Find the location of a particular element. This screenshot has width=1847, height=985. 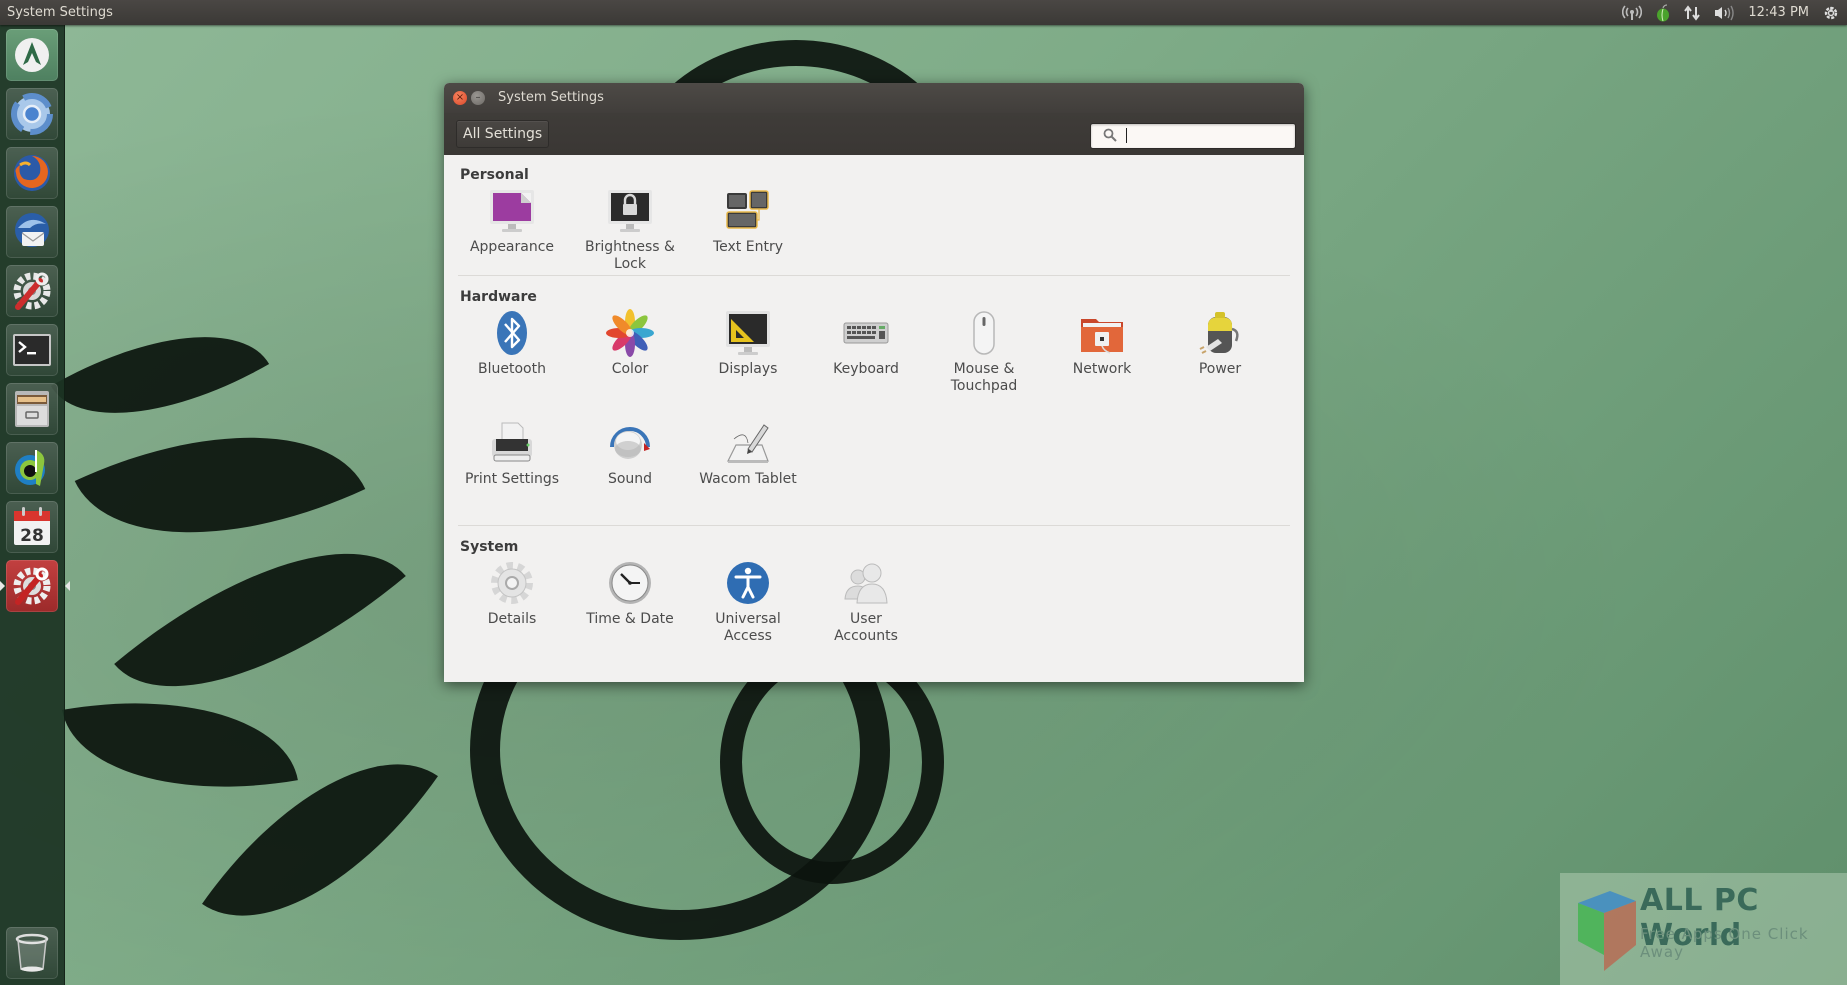

settings-item-displays: Displays is located at coordinates (748, 343).